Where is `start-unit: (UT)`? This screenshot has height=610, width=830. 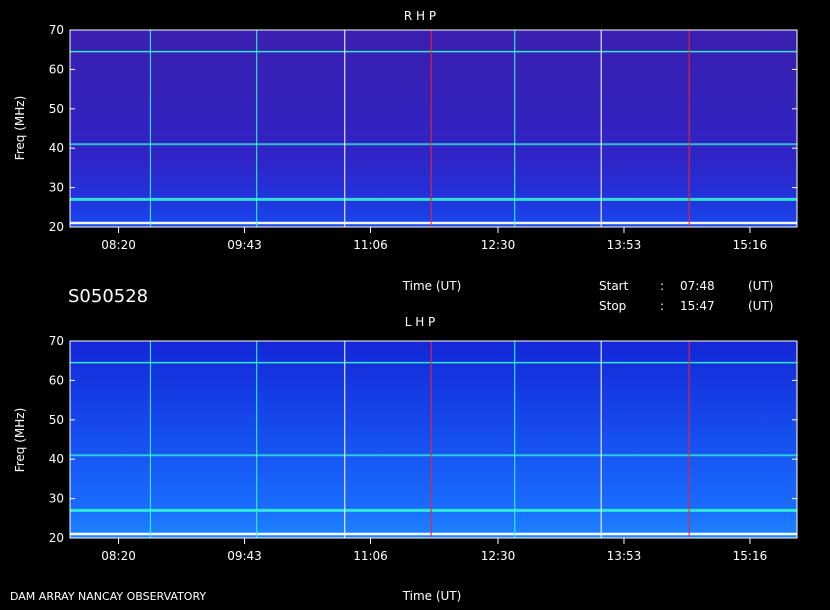 start-unit: (UT) is located at coordinates (760, 286).